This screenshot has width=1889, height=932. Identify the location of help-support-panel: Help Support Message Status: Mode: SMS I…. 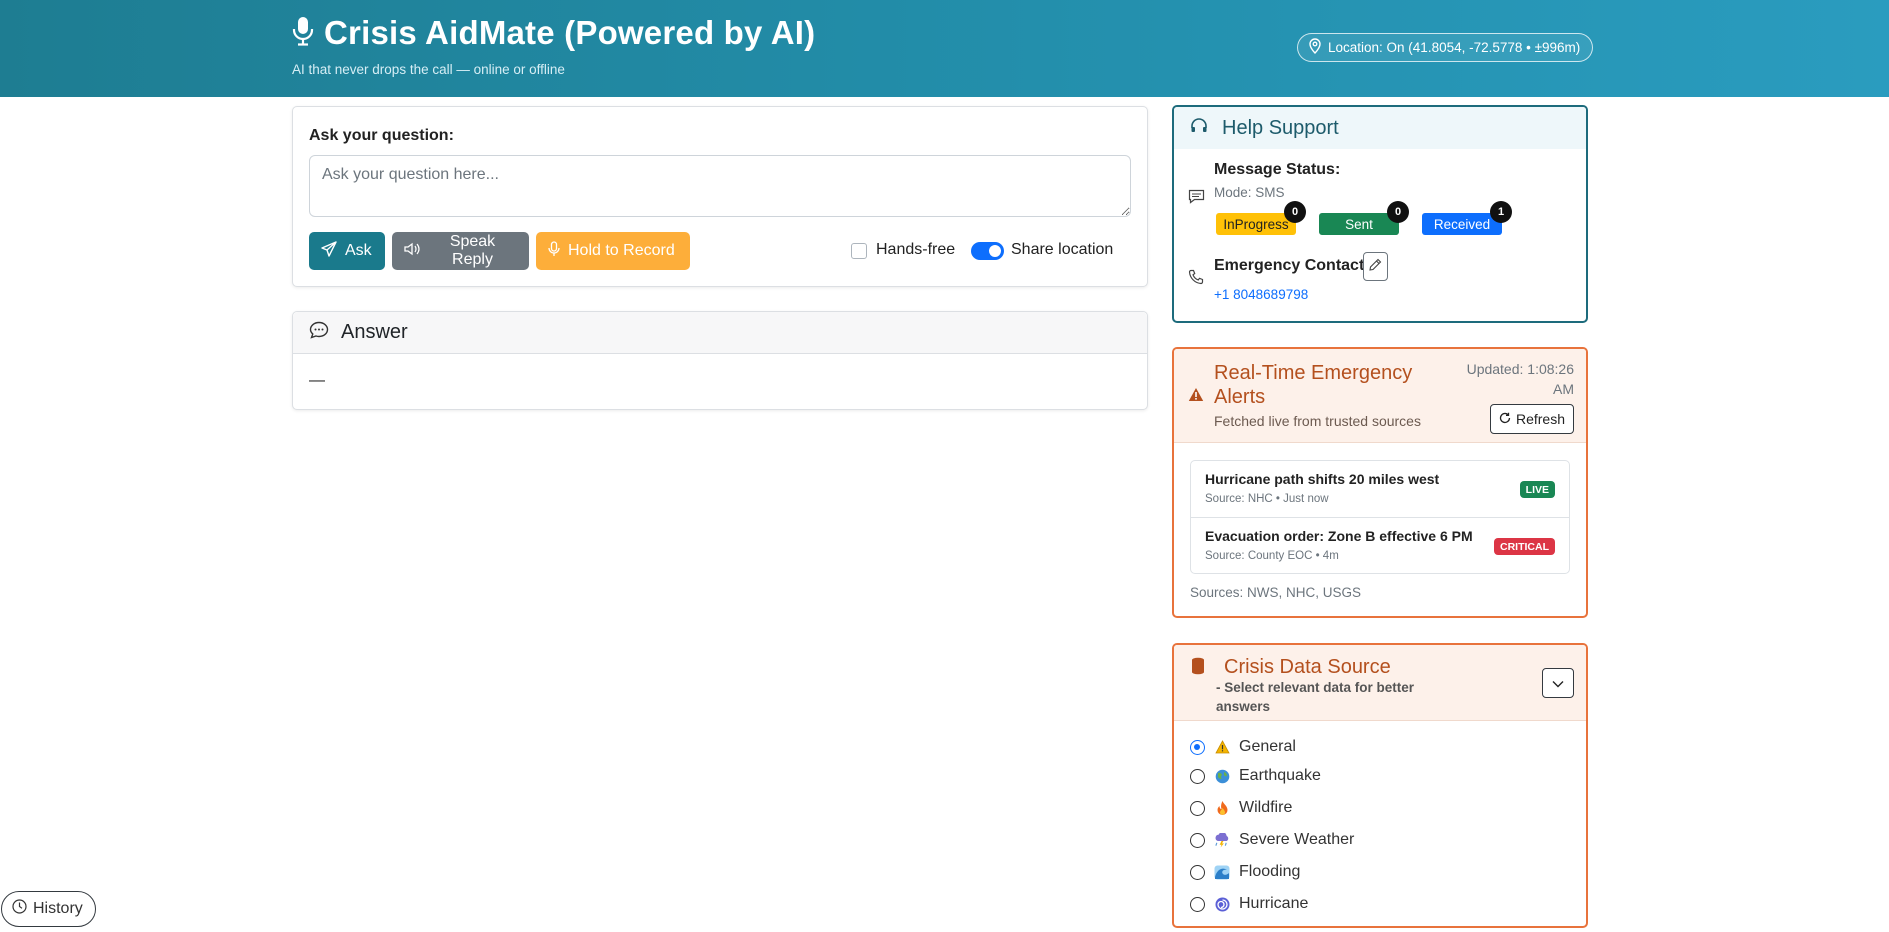
(1380, 214).